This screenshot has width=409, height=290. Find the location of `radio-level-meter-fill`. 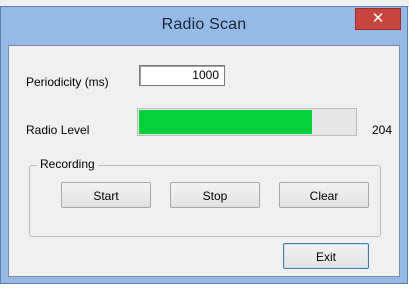

radio-level-meter-fill is located at coordinates (225, 122).